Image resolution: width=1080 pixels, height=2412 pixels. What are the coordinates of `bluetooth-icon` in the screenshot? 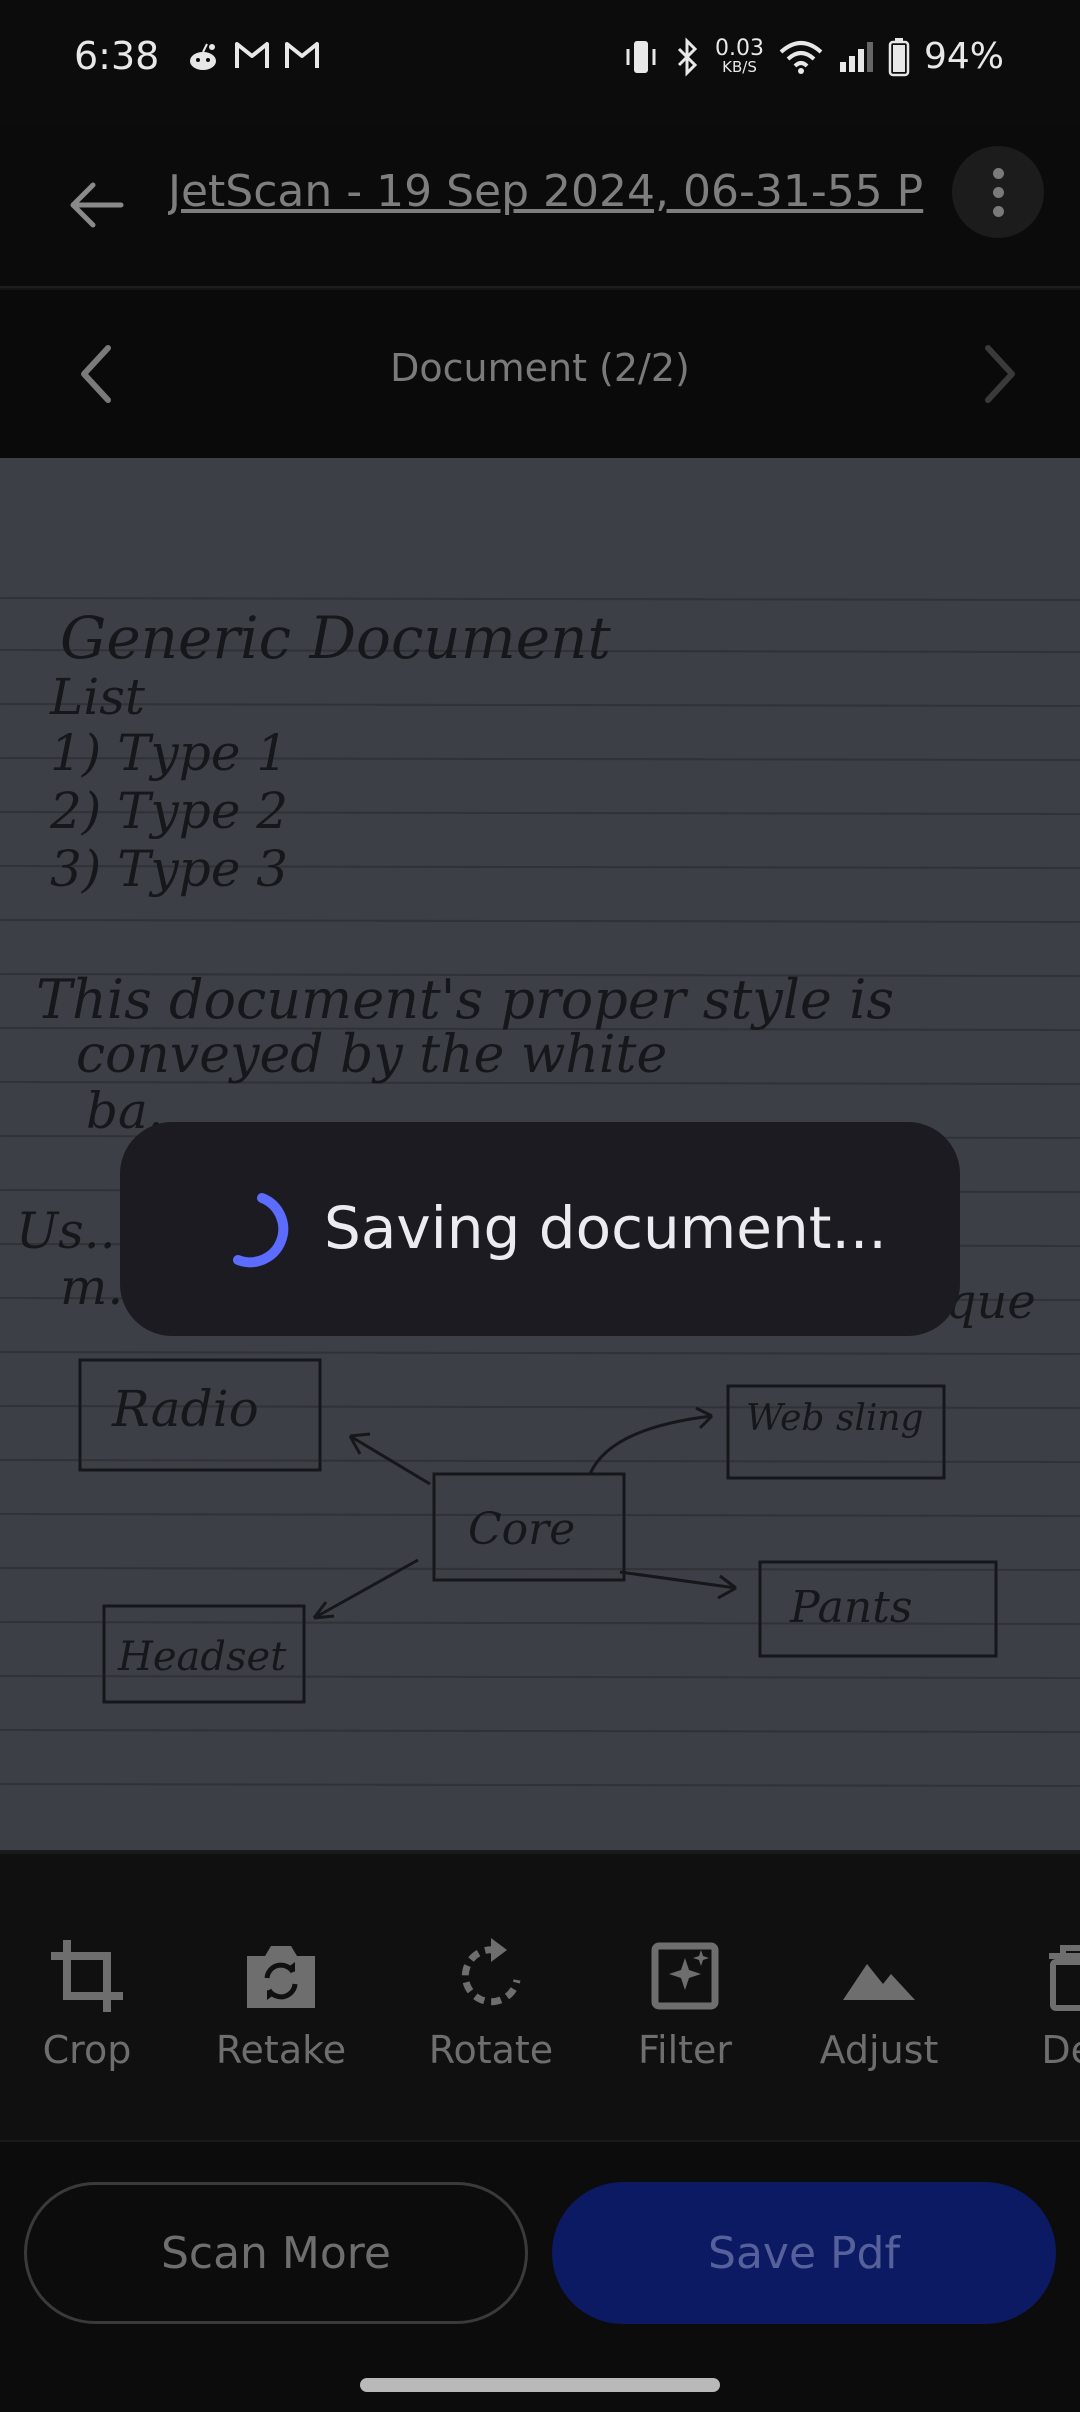 It's located at (687, 56).